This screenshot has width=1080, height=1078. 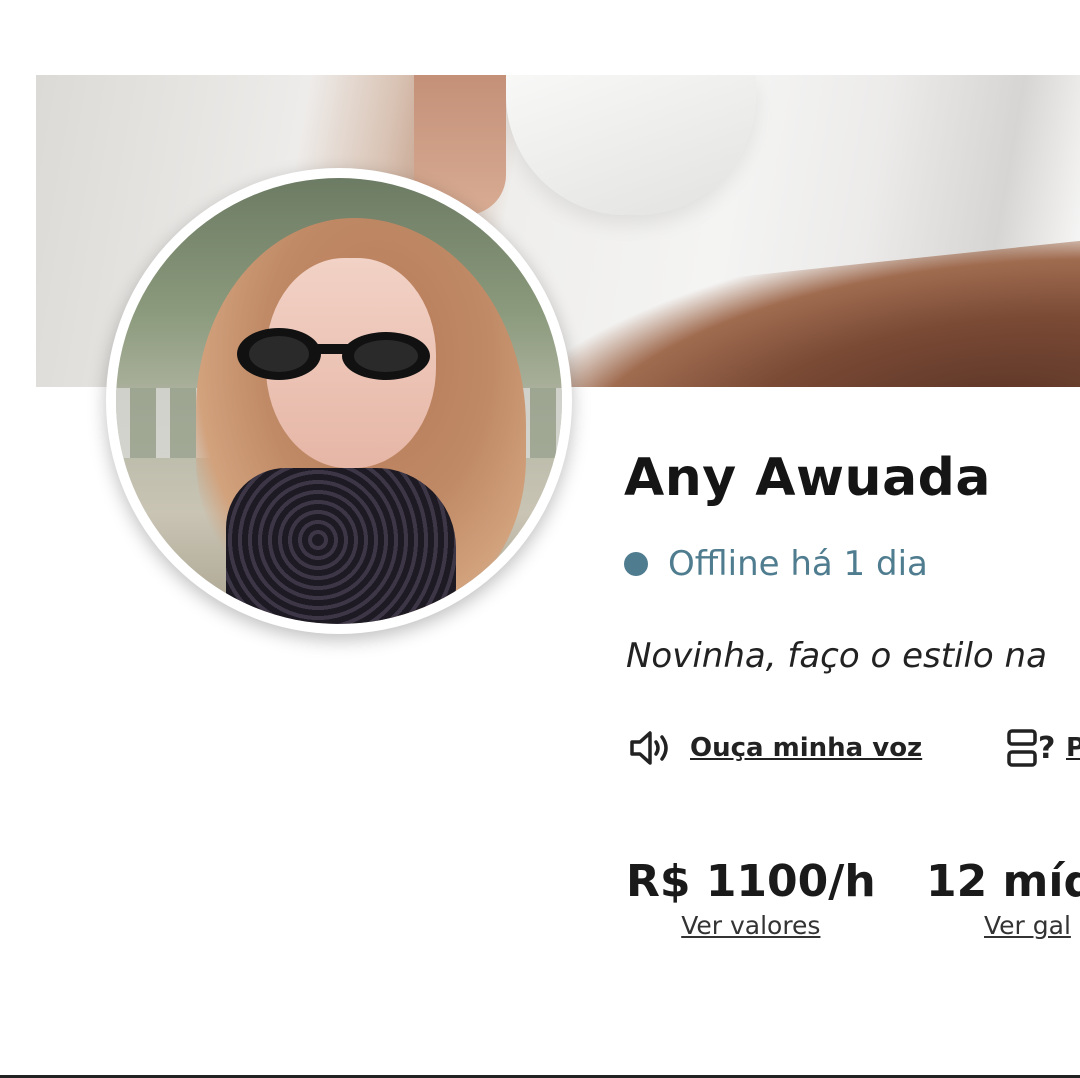 I want to click on media-stat: 12 míd Ver gal, so click(x=1003, y=898).